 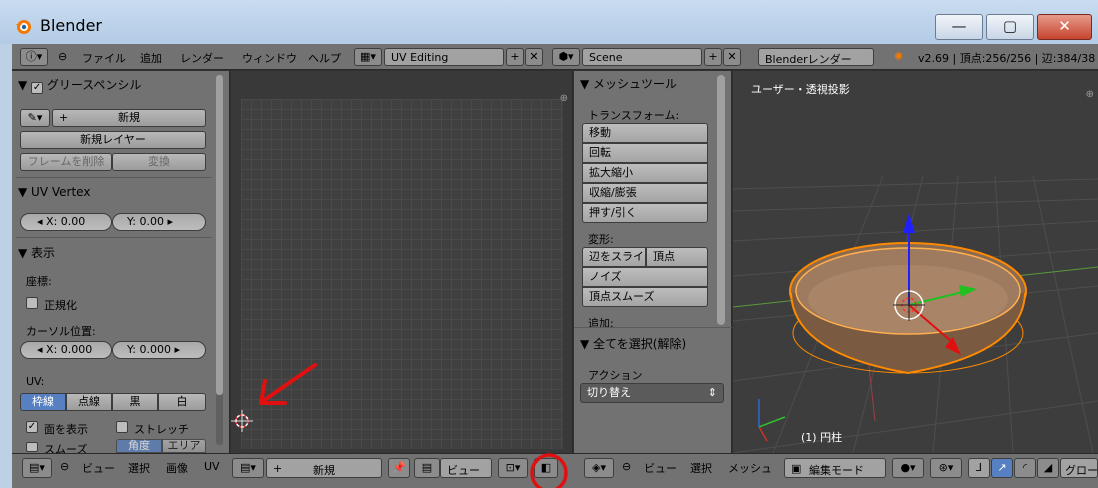 I want to click on minimize-button: —, so click(x=959, y=27).